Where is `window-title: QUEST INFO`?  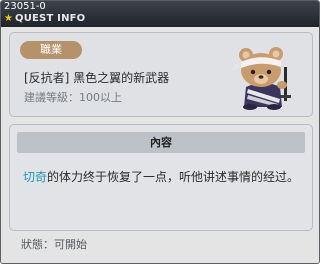 window-title: QUEST INFO is located at coordinates (50, 18).